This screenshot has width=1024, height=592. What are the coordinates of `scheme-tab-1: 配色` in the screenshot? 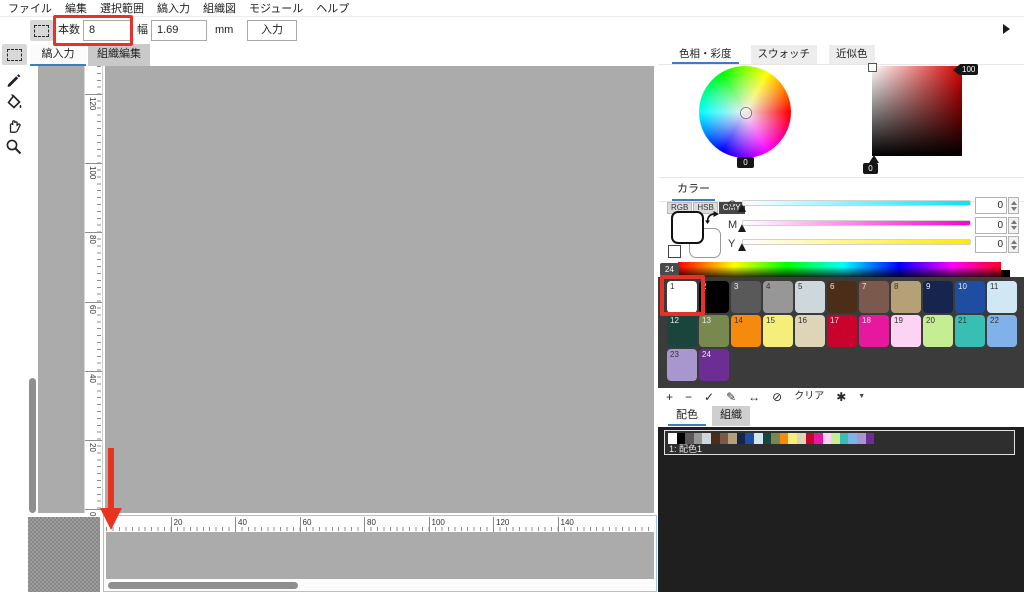 It's located at (687, 416).